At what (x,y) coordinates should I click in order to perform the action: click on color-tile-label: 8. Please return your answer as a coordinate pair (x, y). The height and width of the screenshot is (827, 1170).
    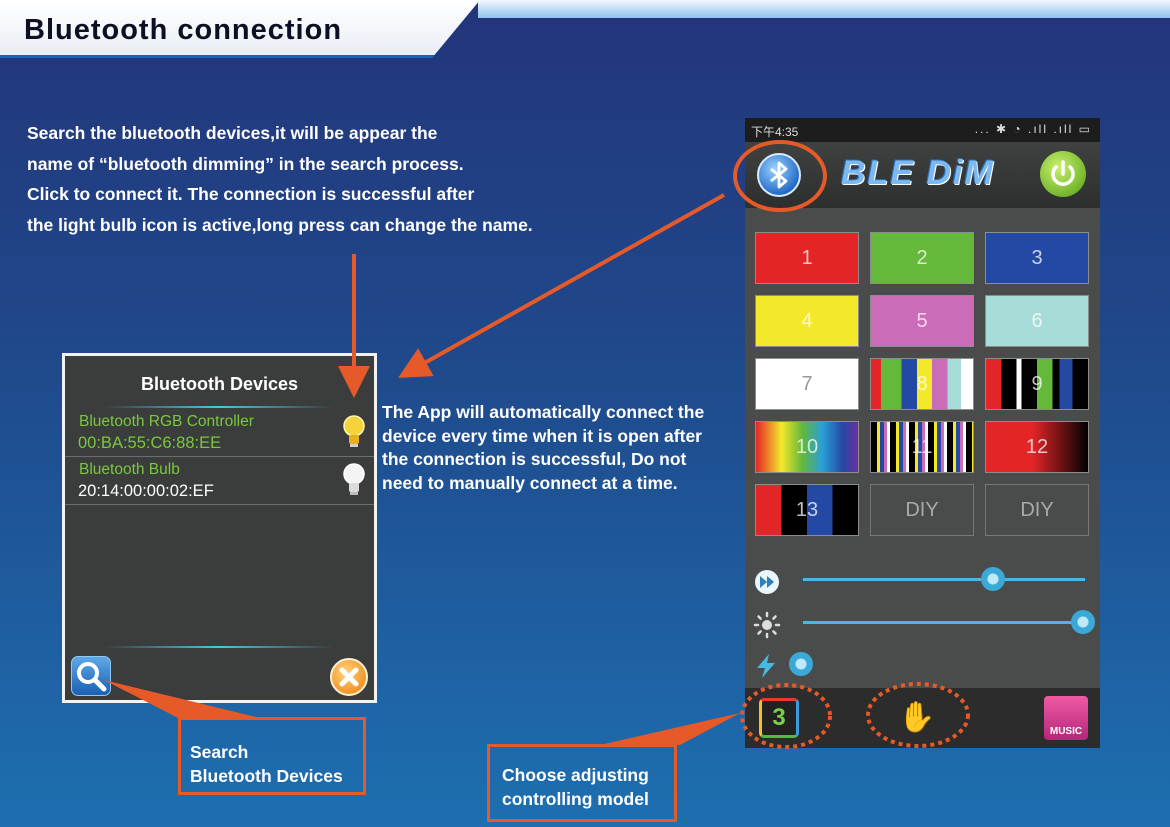
    Looking at the image, I should click on (922, 383).